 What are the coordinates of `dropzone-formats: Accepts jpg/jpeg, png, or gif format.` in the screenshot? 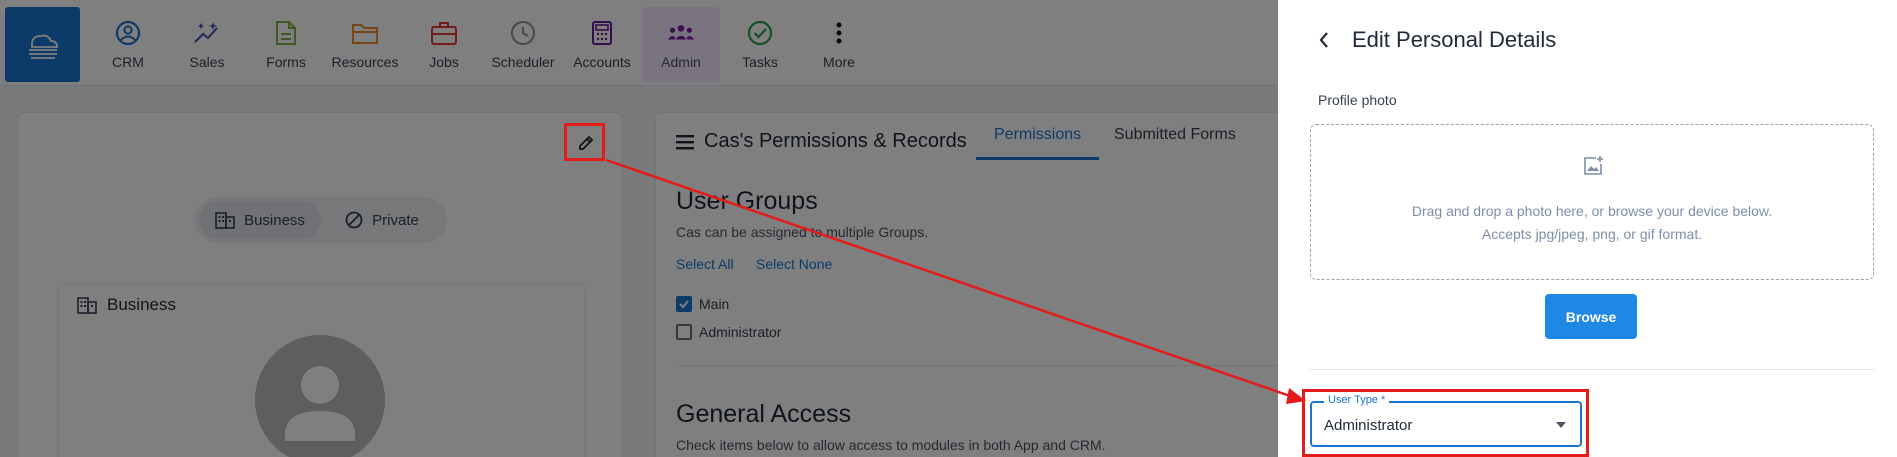 It's located at (1592, 234).